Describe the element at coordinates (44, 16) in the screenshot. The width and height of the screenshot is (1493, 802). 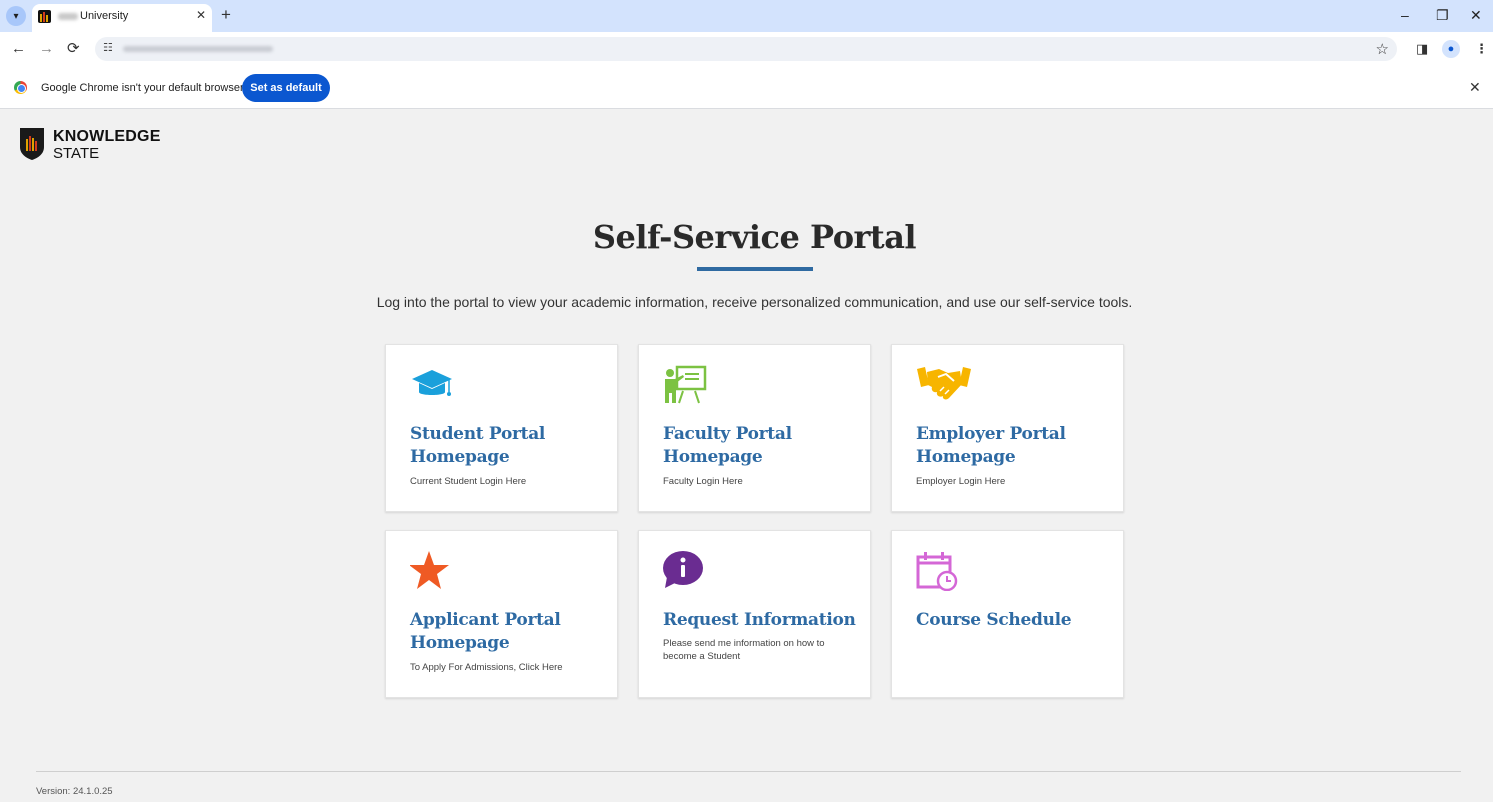
I see `favicon-icon` at that location.